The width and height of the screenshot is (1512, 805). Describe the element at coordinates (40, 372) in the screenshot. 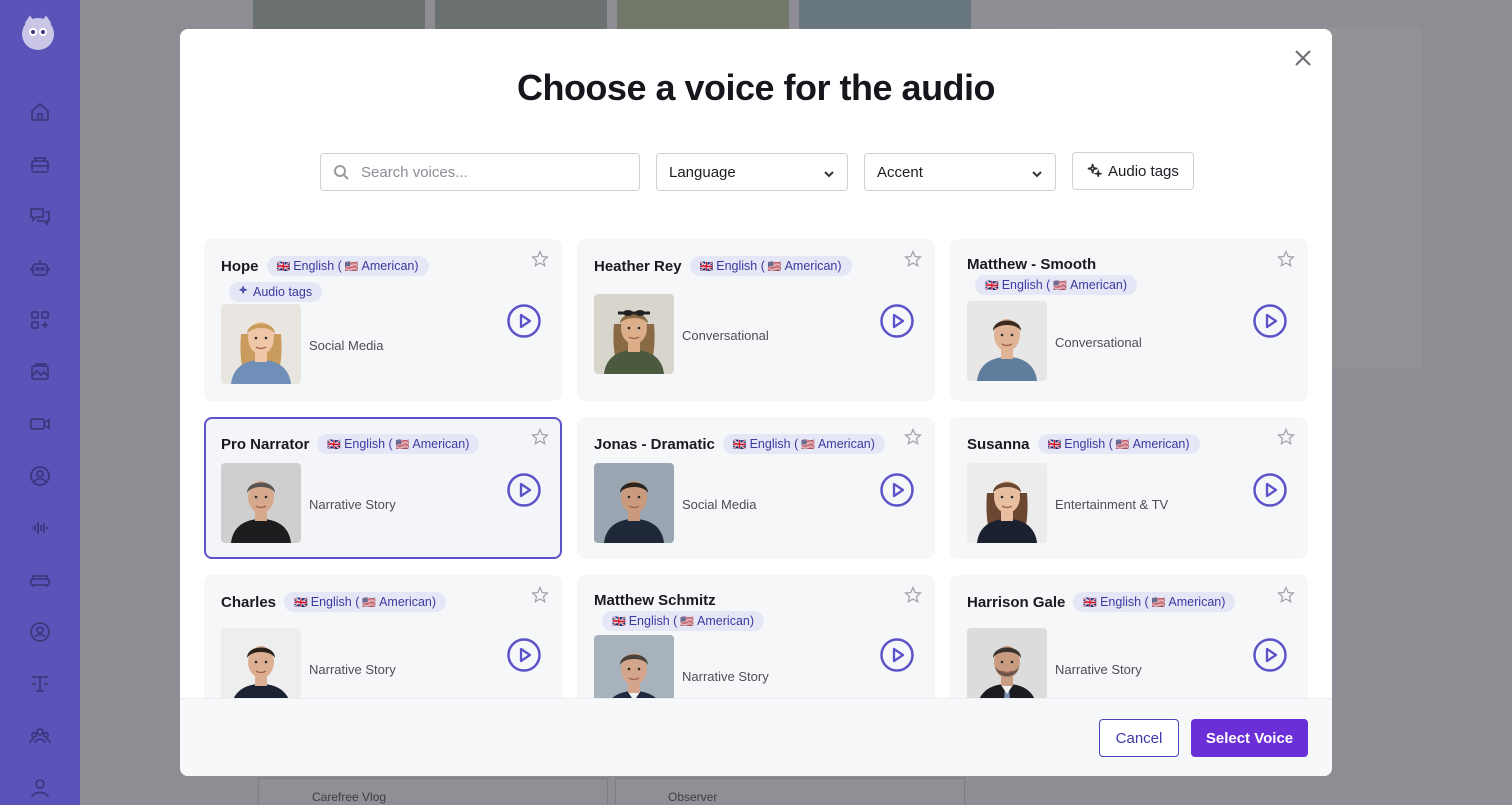

I see `image-icon` at that location.